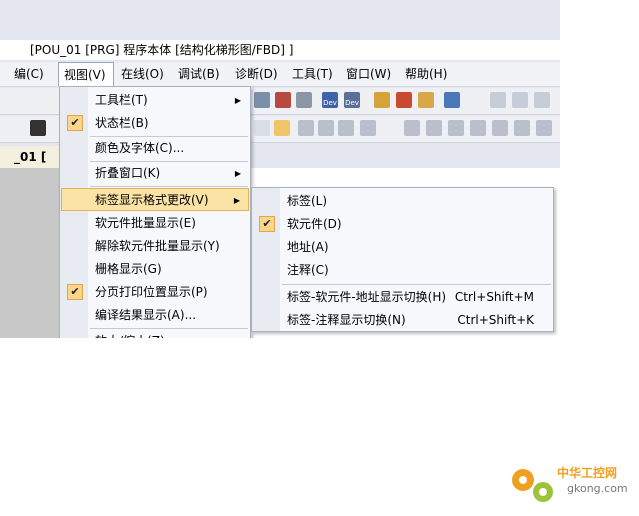 The width and height of the screenshot is (639, 516). Describe the element at coordinates (312, 74) in the screenshot. I see `menu-tools: 工具(T)` at that location.